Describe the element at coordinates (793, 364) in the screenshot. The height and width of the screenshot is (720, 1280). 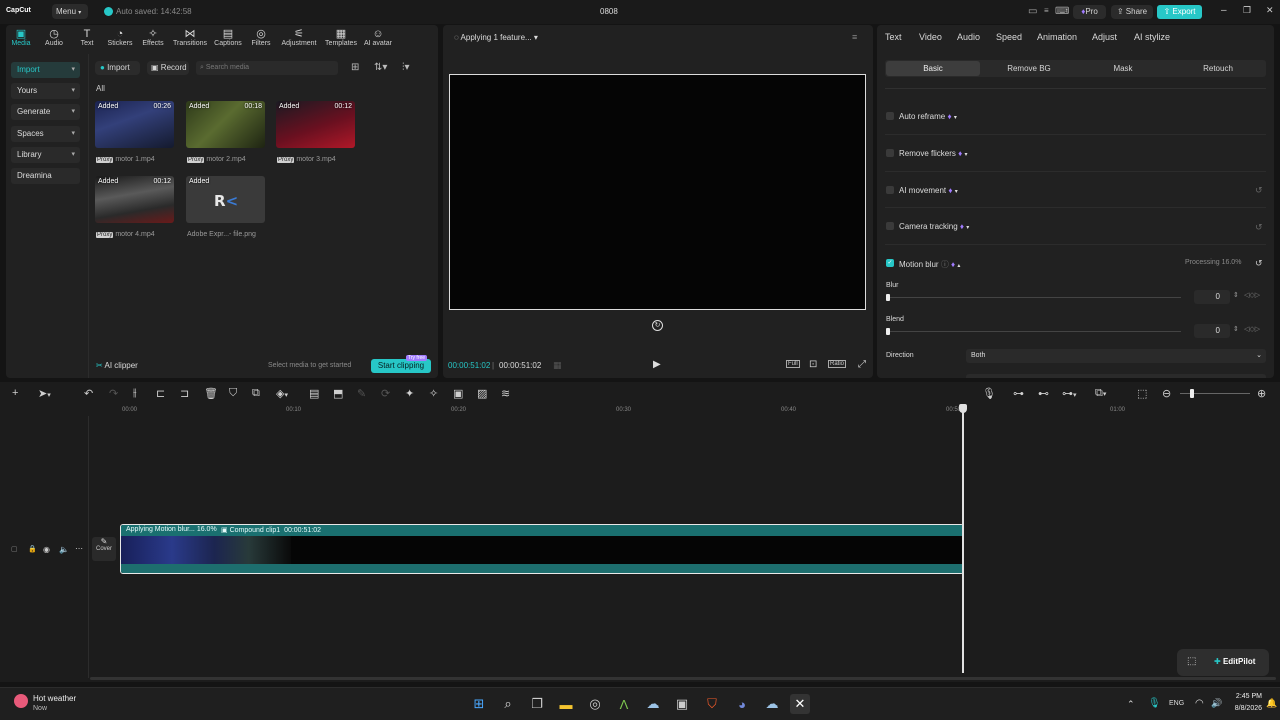
I see `full-quality-button: Full` at that location.